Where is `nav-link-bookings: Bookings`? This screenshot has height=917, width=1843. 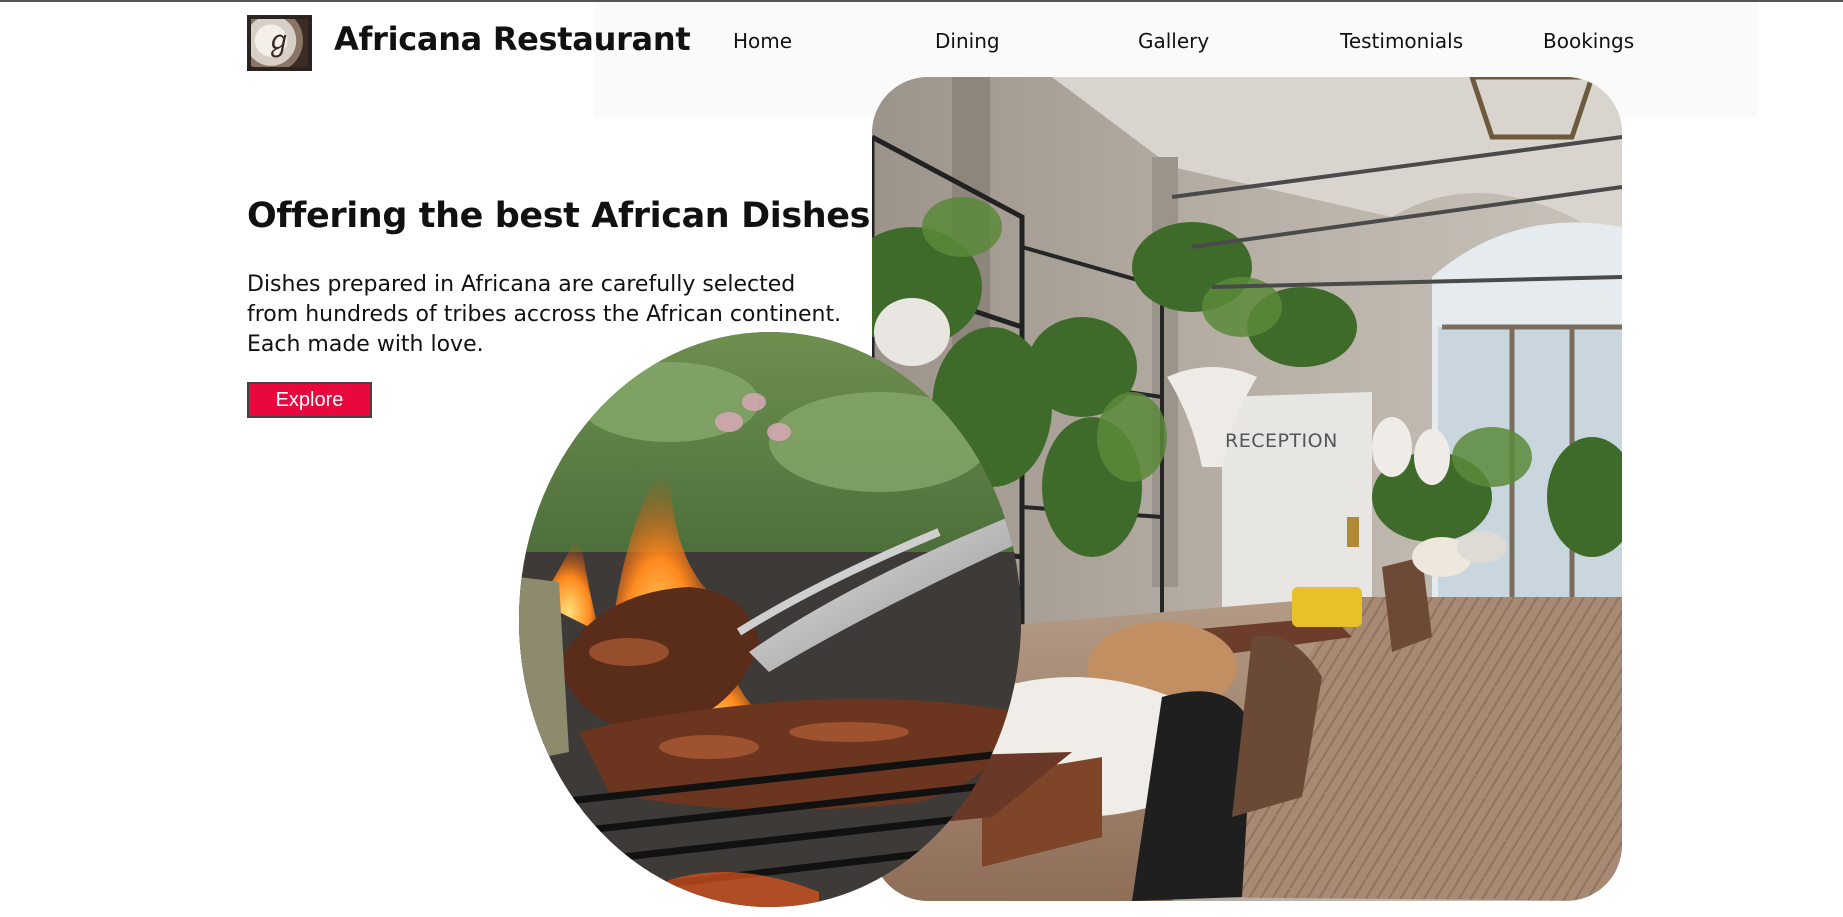
nav-link-bookings: Bookings is located at coordinates (1588, 41).